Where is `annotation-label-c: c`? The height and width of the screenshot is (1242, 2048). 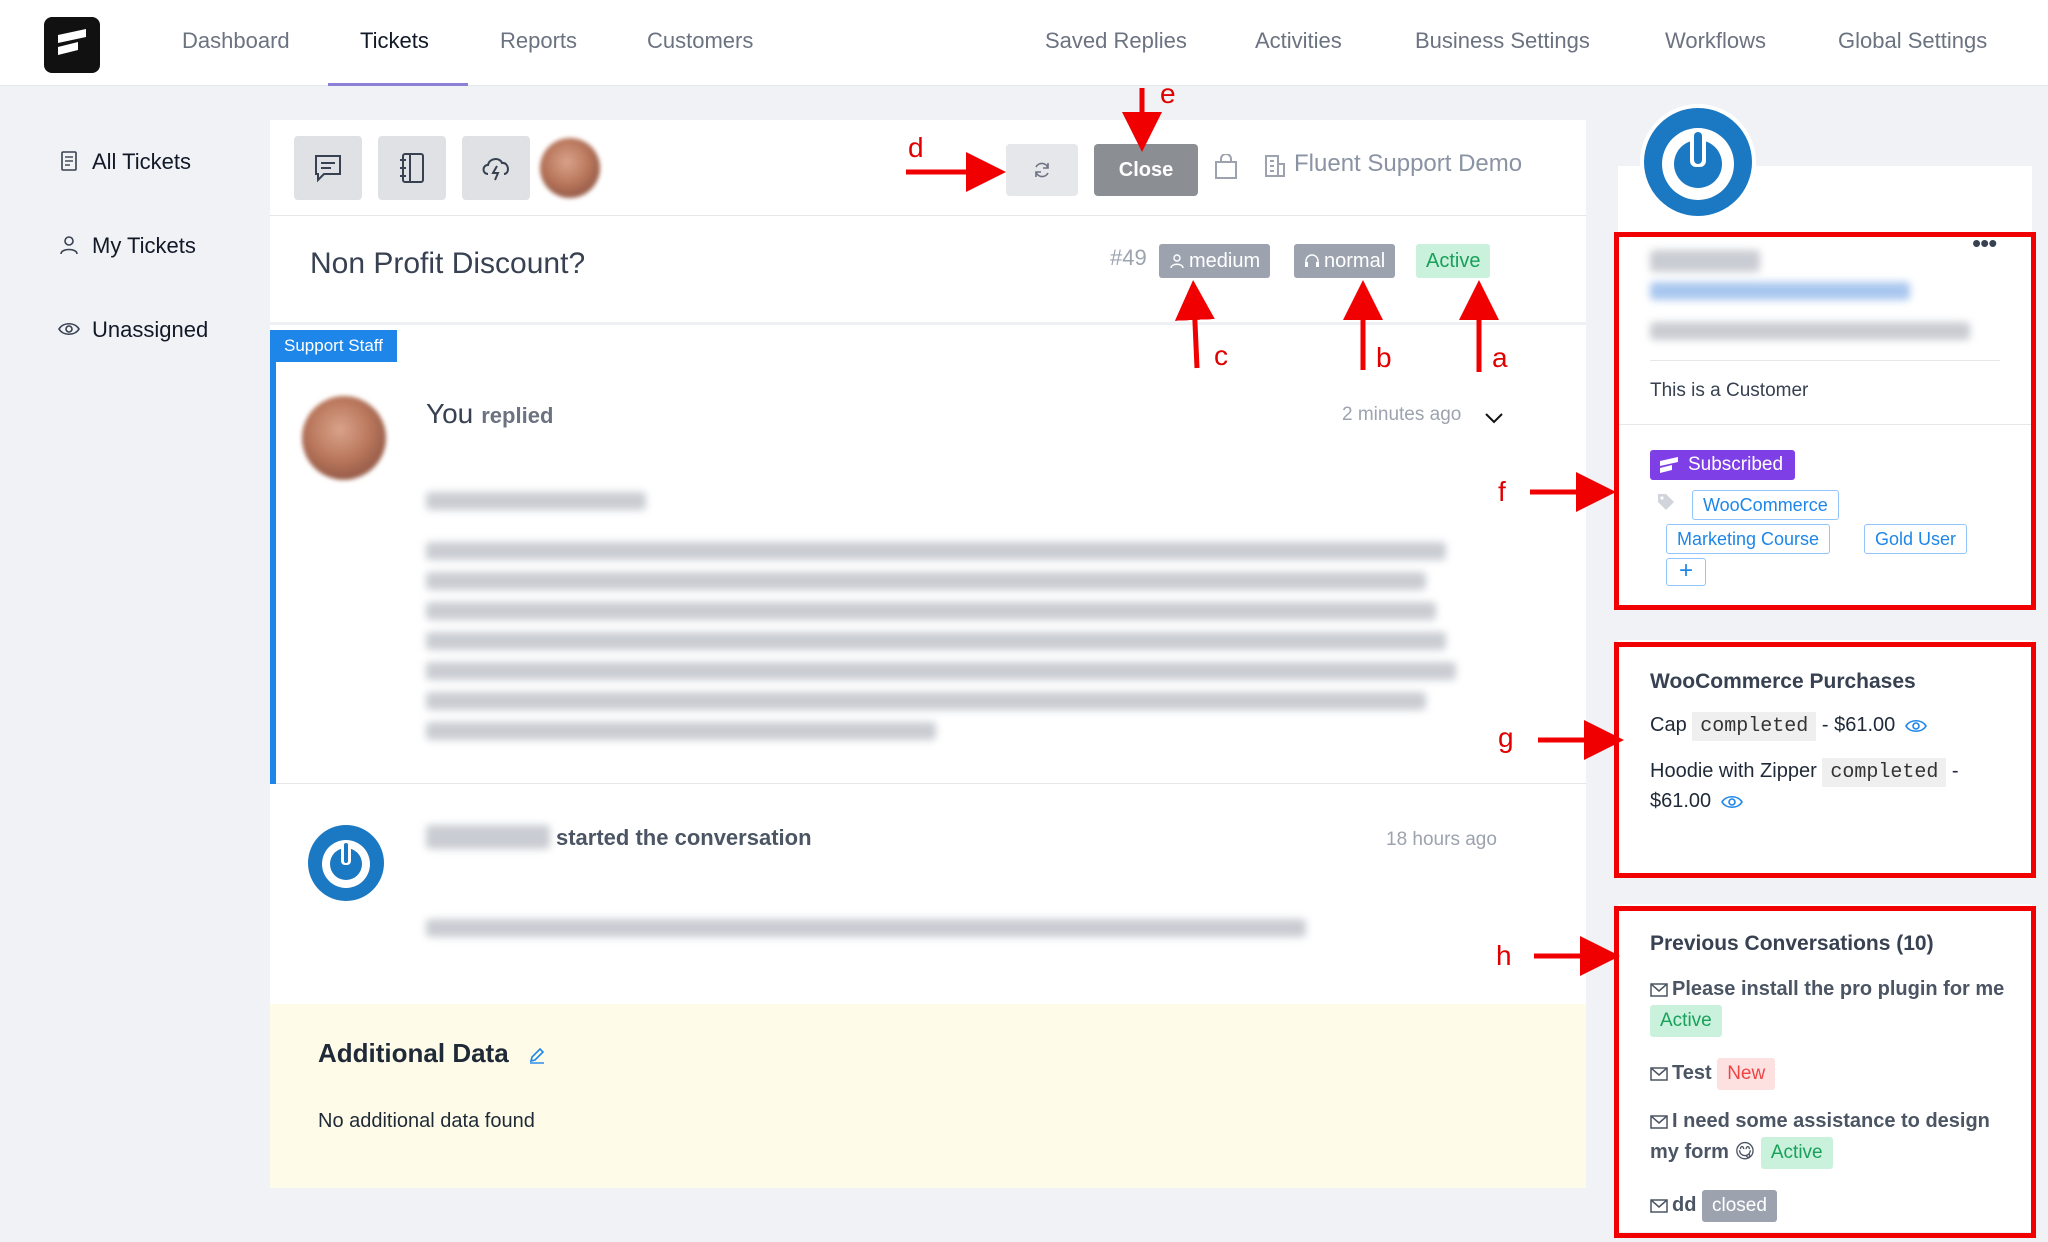
annotation-label-c: c is located at coordinates (1221, 355).